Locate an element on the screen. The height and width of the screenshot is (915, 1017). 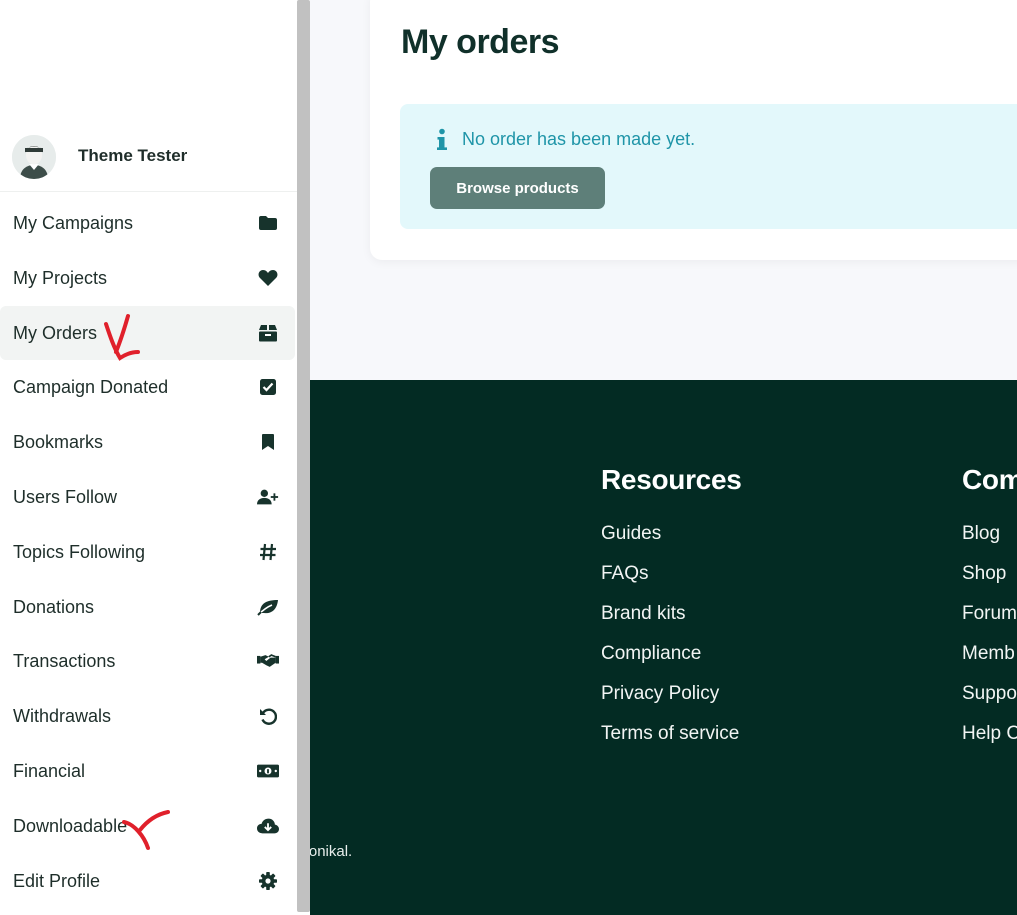
sidebar-item-label: Users Follow is located at coordinates (65, 496).